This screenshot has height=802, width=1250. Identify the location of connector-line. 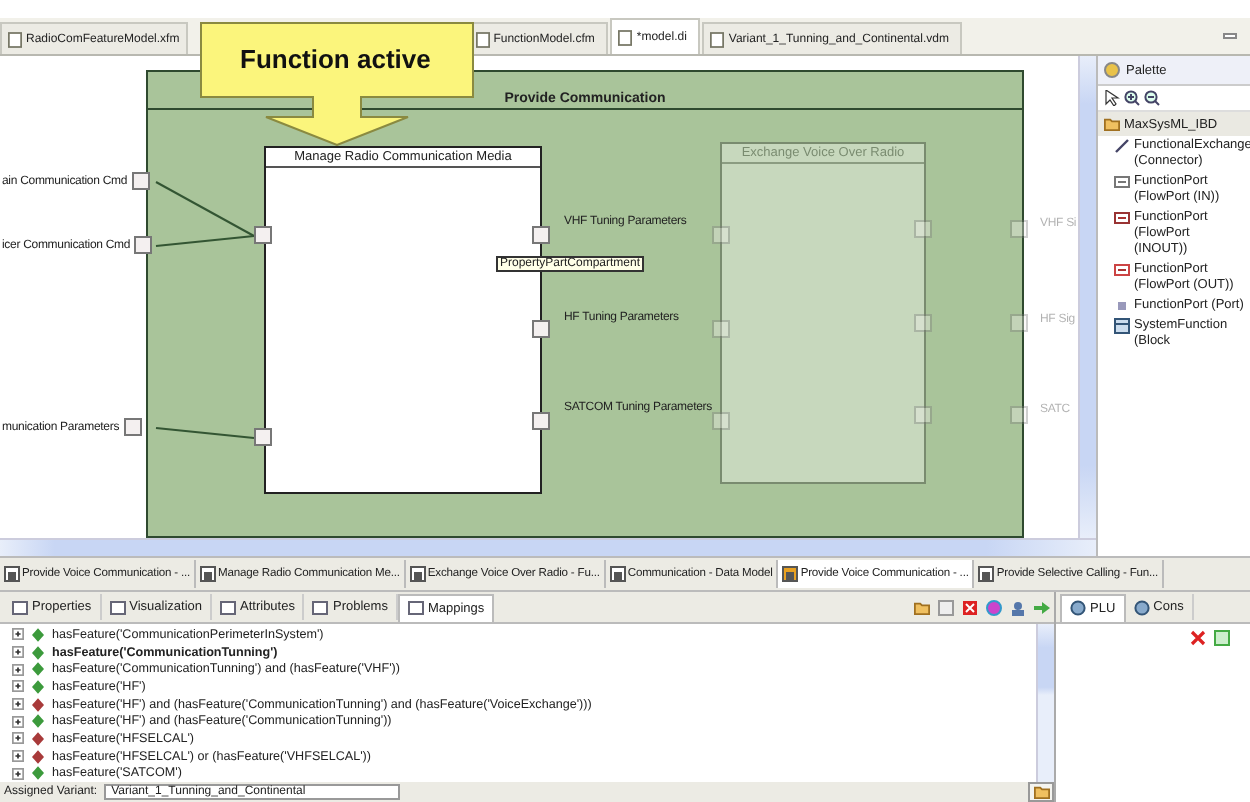
(205, 433).